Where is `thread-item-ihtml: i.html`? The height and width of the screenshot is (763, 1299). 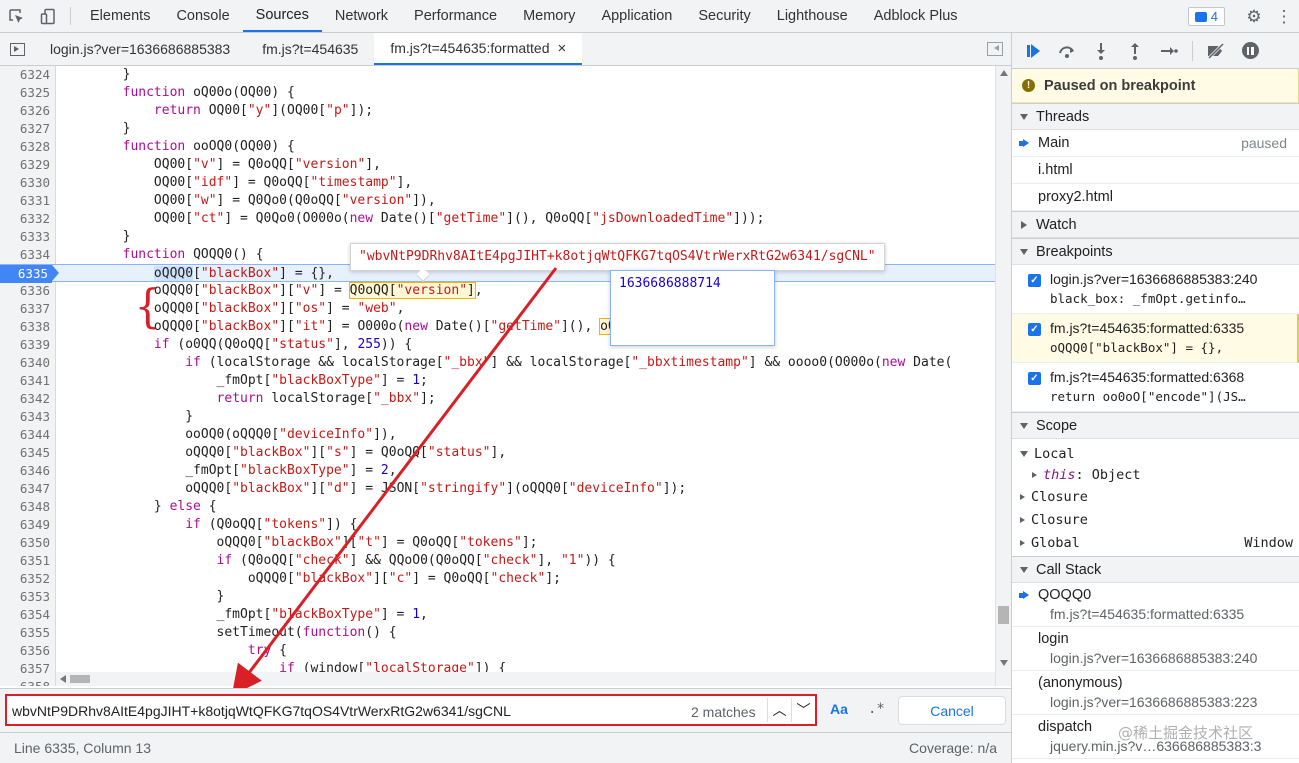
thread-item-ihtml: i.html is located at coordinates (1155, 170).